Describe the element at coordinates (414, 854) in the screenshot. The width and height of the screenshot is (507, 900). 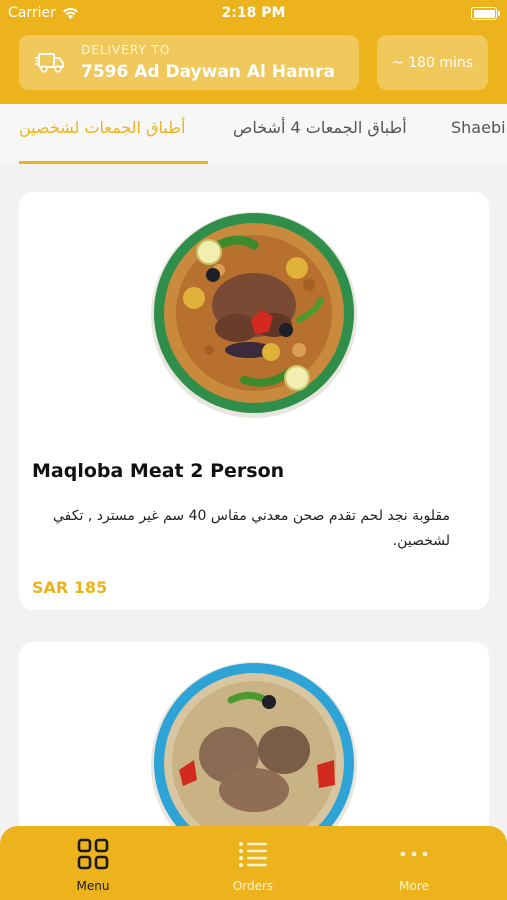
I see `dots-icon` at that location.